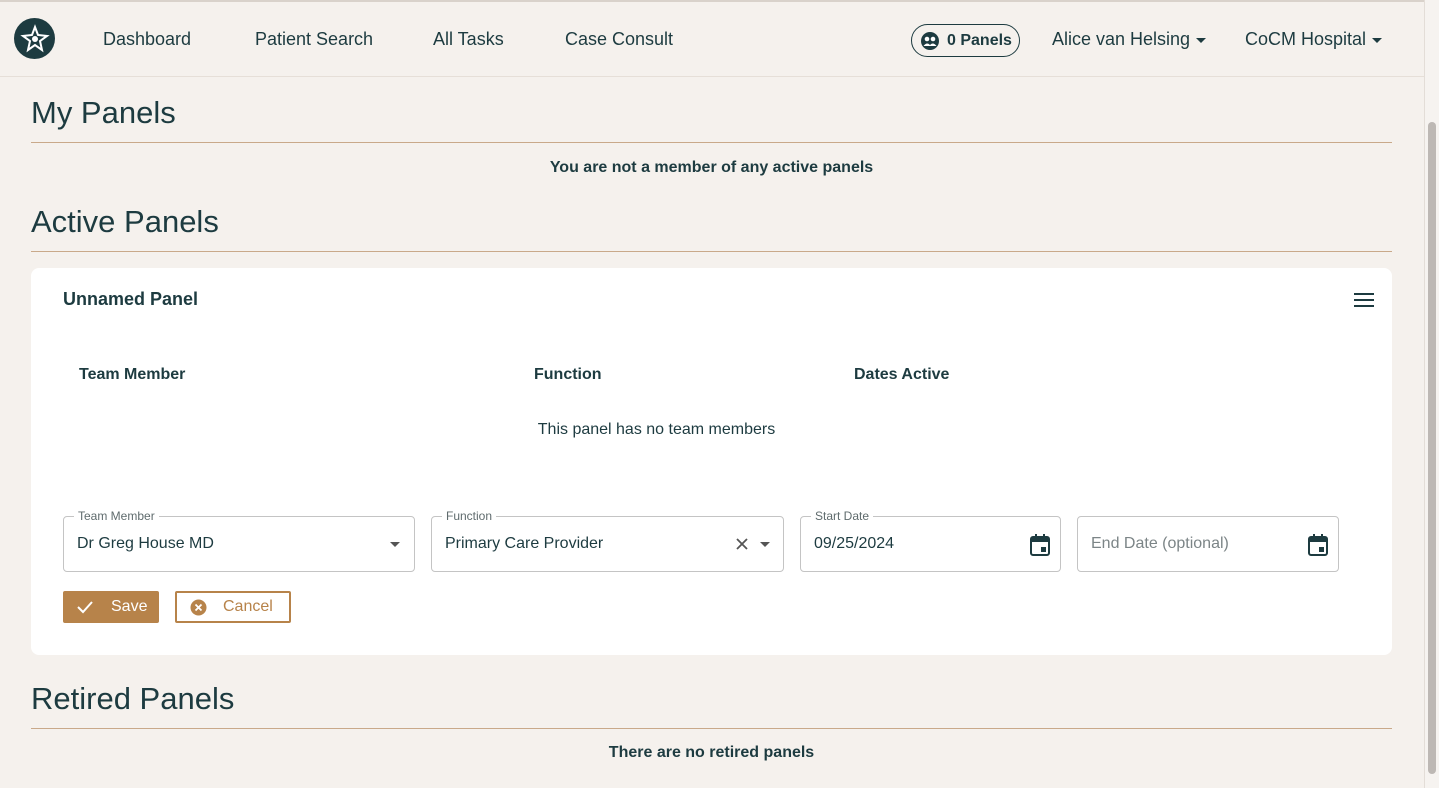 The width and height of the screenshot is (1439, 788). What do you see at coordinates (198, 607) in the screenshot?
I see `cancel-circle-icon` at bounding box center [198, 607].